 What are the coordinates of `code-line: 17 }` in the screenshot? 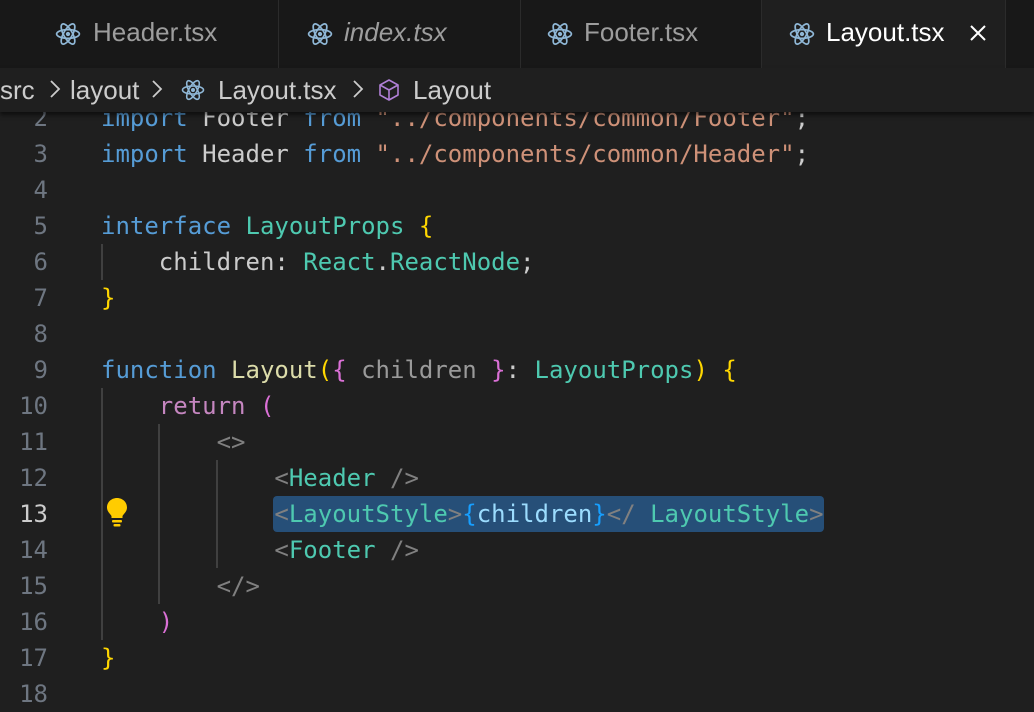 It's located at (517, 658).